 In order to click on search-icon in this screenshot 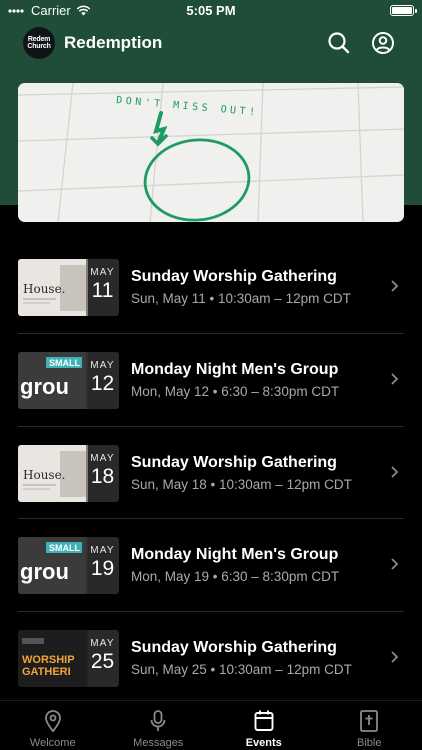, I will do `click(339, 43)`.